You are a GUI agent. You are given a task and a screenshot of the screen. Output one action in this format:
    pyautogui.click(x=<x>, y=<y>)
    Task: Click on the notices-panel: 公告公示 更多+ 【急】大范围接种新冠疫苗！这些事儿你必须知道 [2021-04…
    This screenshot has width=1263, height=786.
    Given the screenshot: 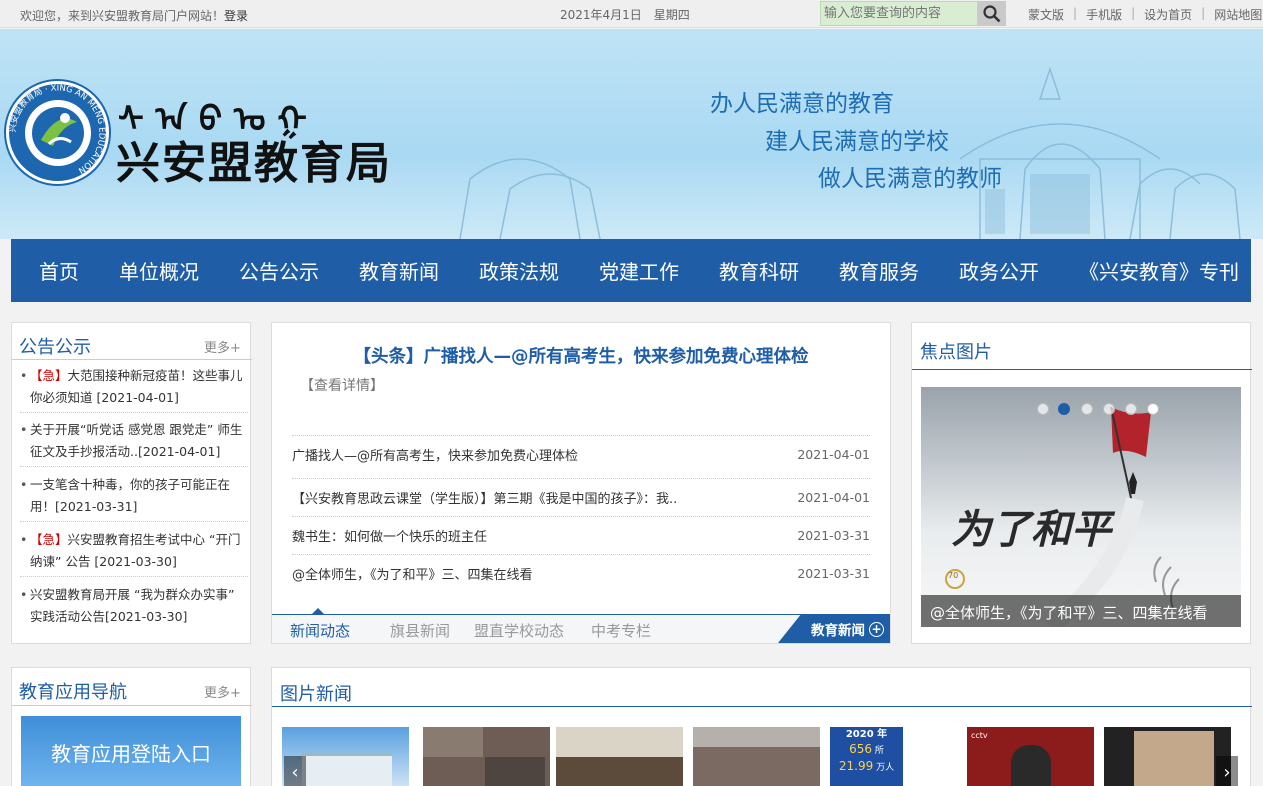 What is the action you would take?
    pyautogui.click(x=131, y=483)
    